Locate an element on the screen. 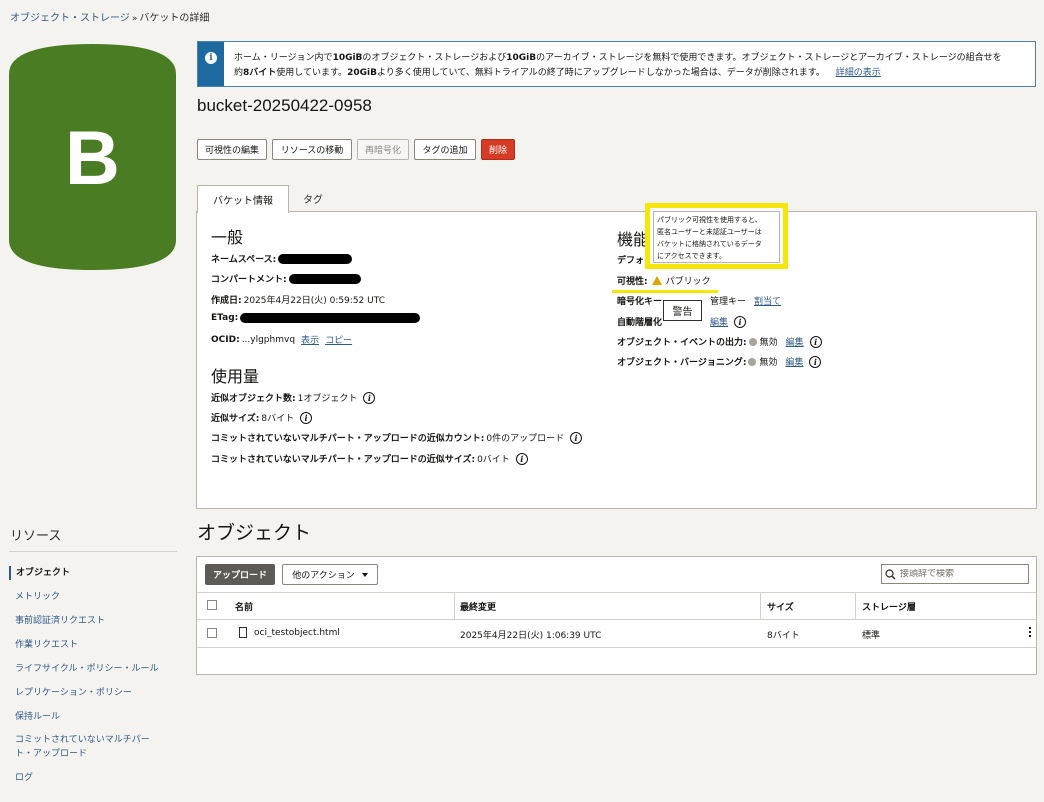 Image resolution: width=1044 pixels, height=802 pixels. visibility-highlight is located at coordinates (665, 291).